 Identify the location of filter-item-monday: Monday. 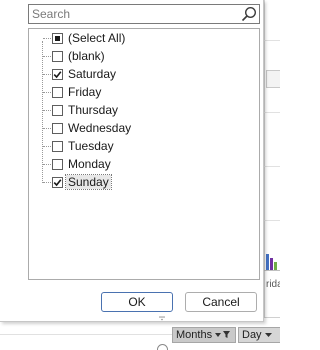
(144, 164).